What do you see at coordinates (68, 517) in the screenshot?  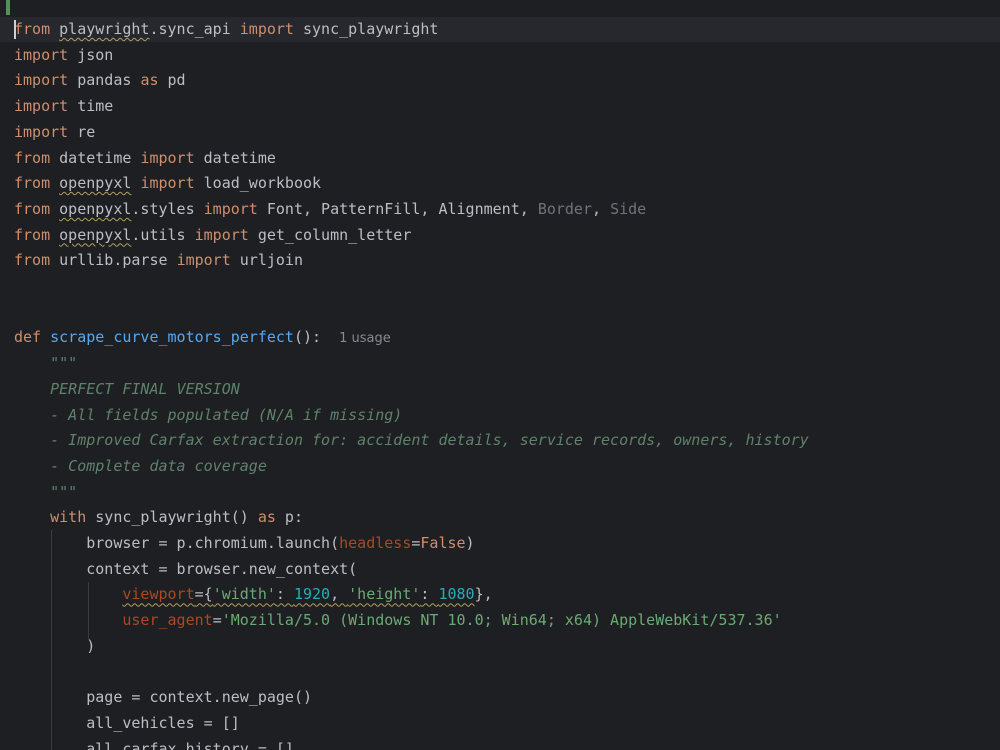 I see `code-token: with` at bounding box center [68, 517].